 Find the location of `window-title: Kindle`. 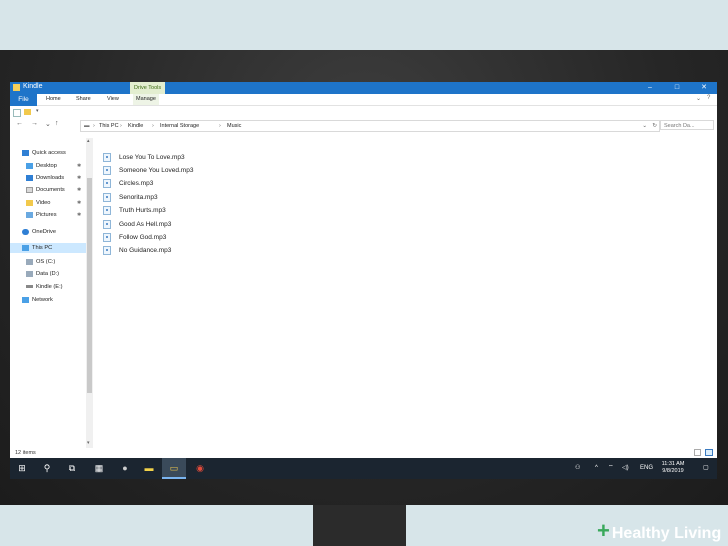

window-title: Kindle is located at coordinates (33, 86).